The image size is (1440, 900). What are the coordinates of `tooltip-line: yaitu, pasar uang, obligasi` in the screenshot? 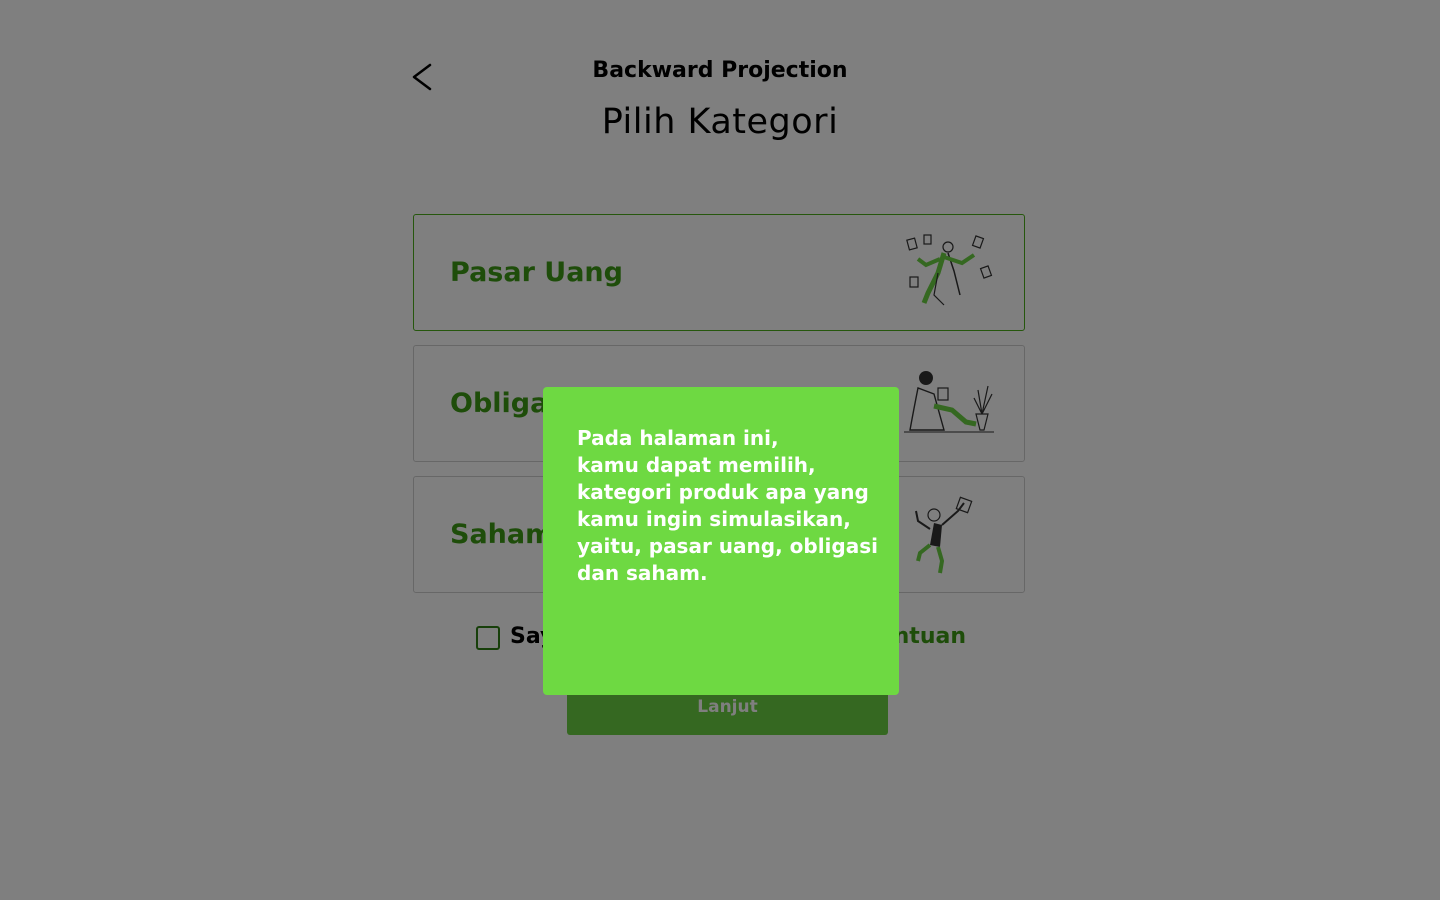 It's located at (727, 546).